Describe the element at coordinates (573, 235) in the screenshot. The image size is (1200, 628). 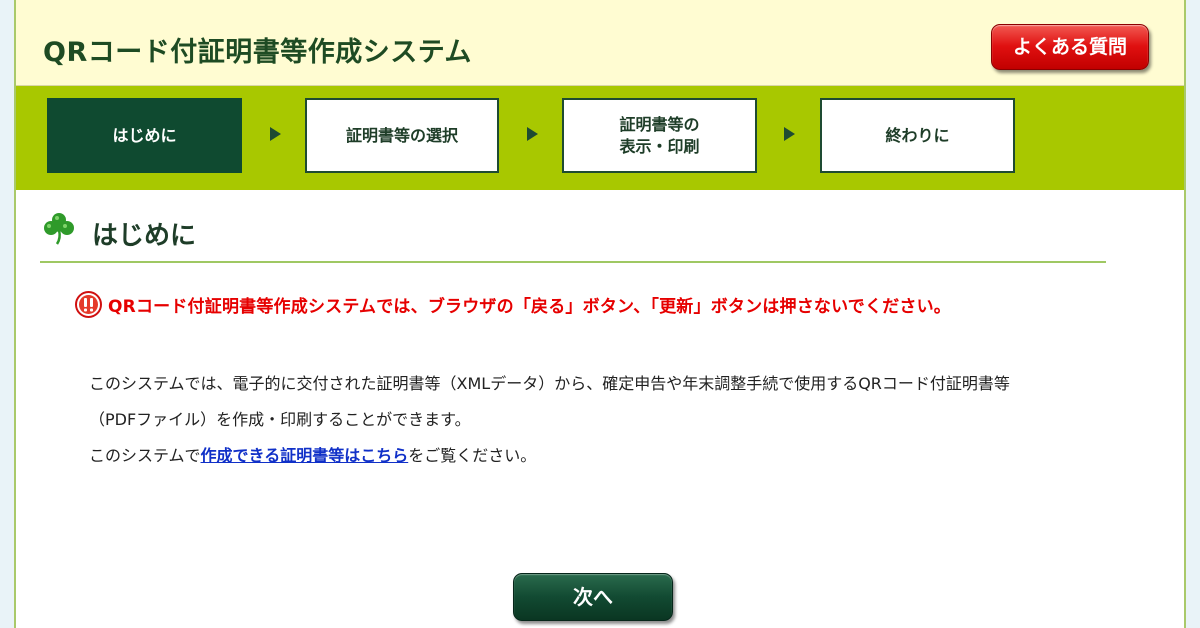
I see `section-heading: はじめに` at that location.